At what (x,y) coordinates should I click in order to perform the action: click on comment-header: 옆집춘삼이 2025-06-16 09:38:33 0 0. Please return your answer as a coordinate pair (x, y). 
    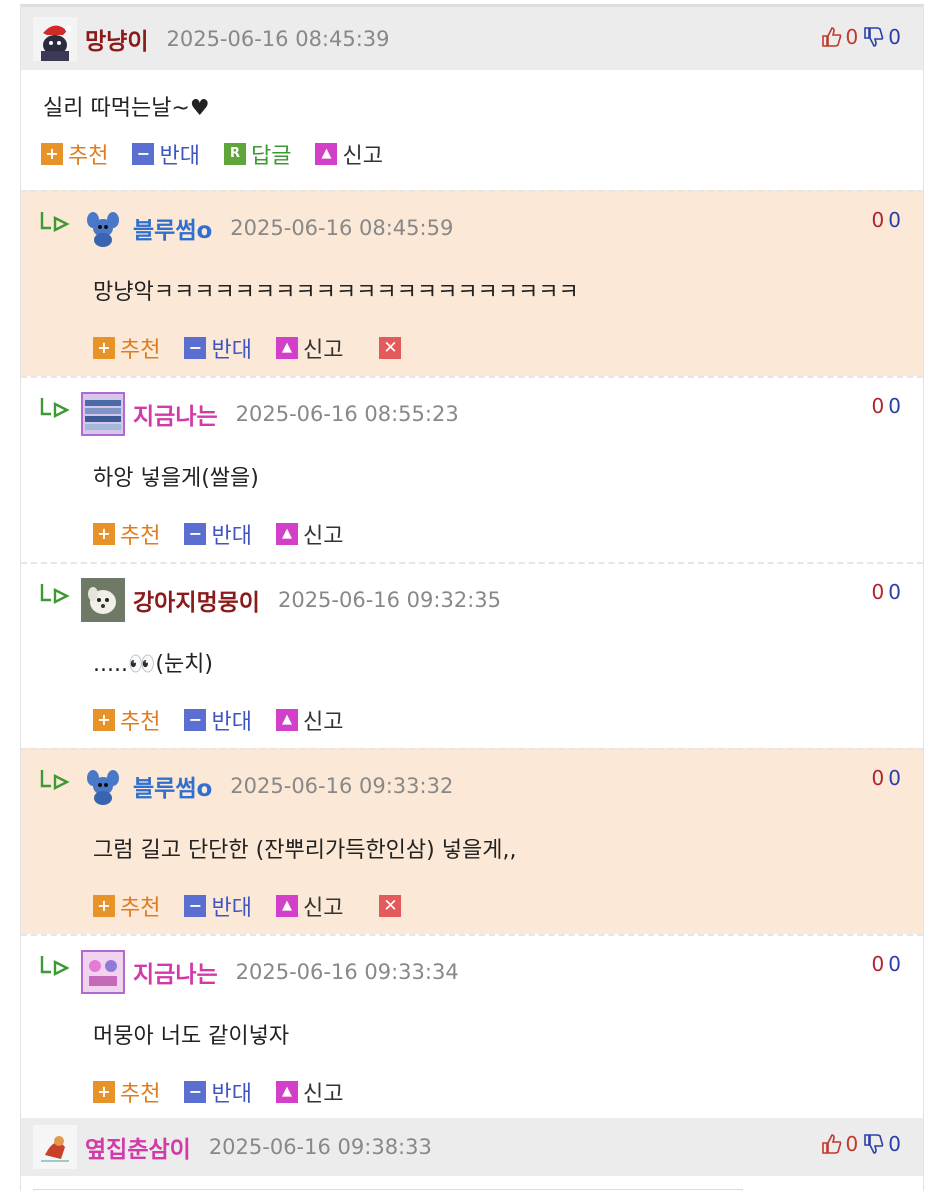
    Looking at the image, I should click on (472, 1147).